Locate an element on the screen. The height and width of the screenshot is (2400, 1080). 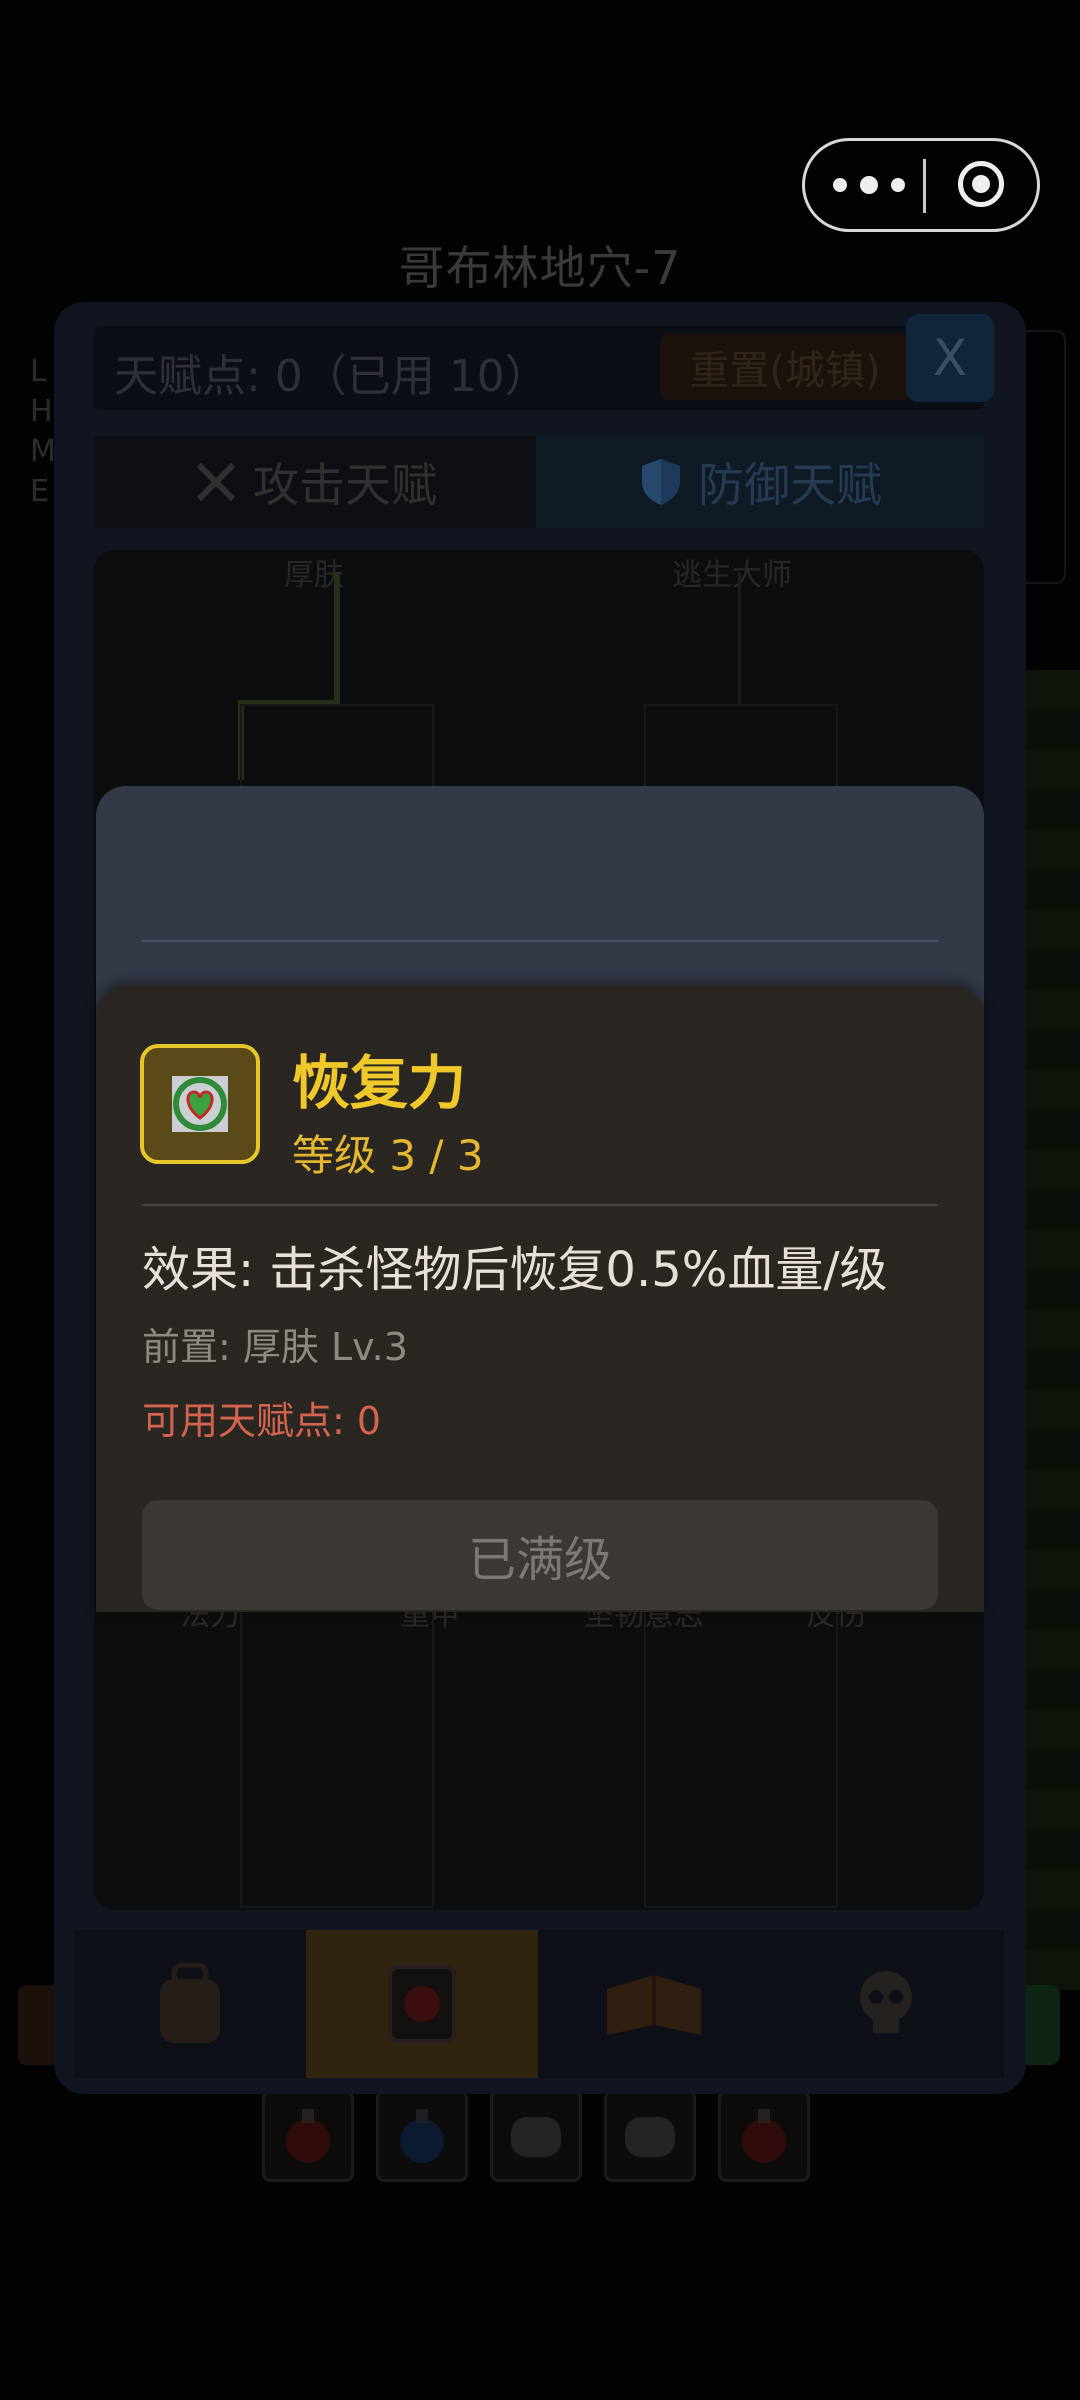
available-points: 可用天赋点: 0 is located at coordinates (262, 1421).